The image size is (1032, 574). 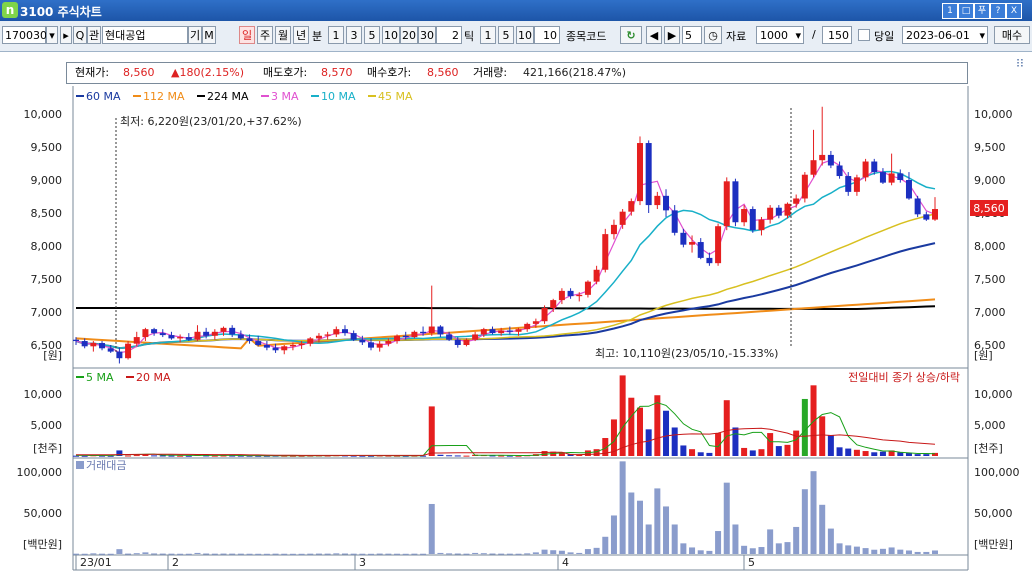 What do you see at coordinates (837, 35) in the screenshot?
I see `total-count-input: 150` at bounding box center [837, 35].